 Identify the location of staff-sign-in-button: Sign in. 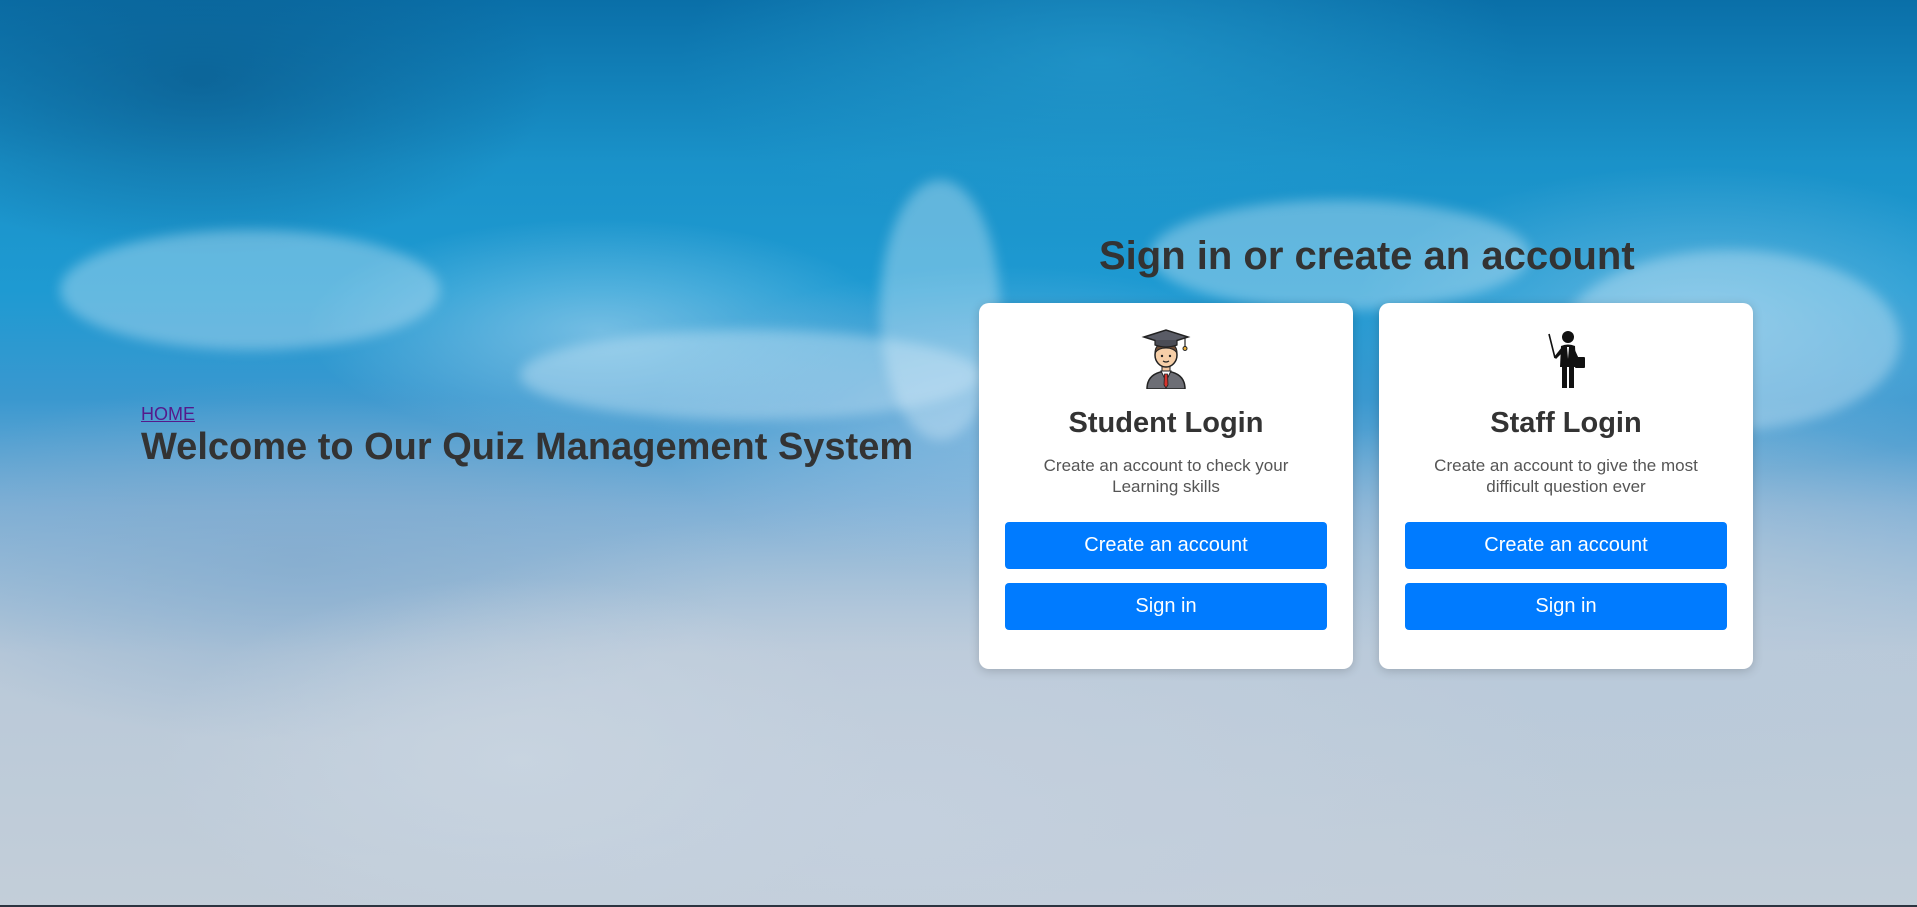
(1566, 606).